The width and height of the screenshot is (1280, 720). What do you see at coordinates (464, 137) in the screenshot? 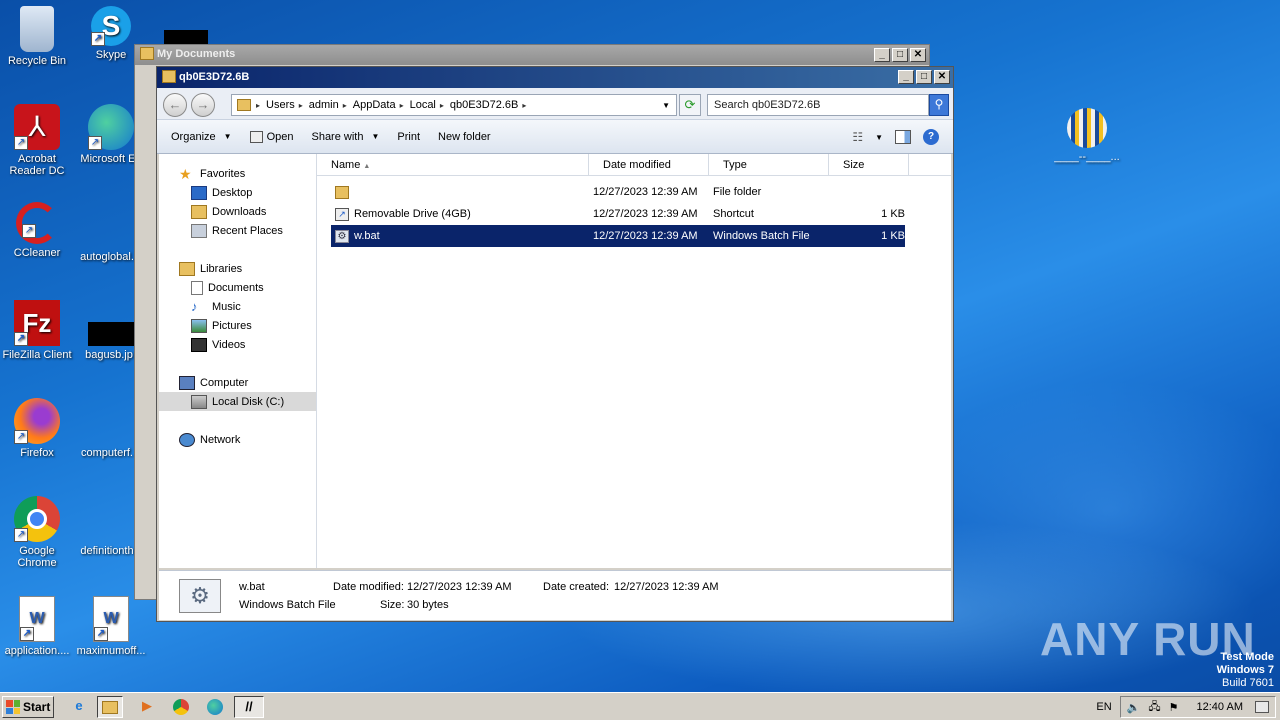
I see `new-folder-button: New folder` at bounding box center [464, 137].